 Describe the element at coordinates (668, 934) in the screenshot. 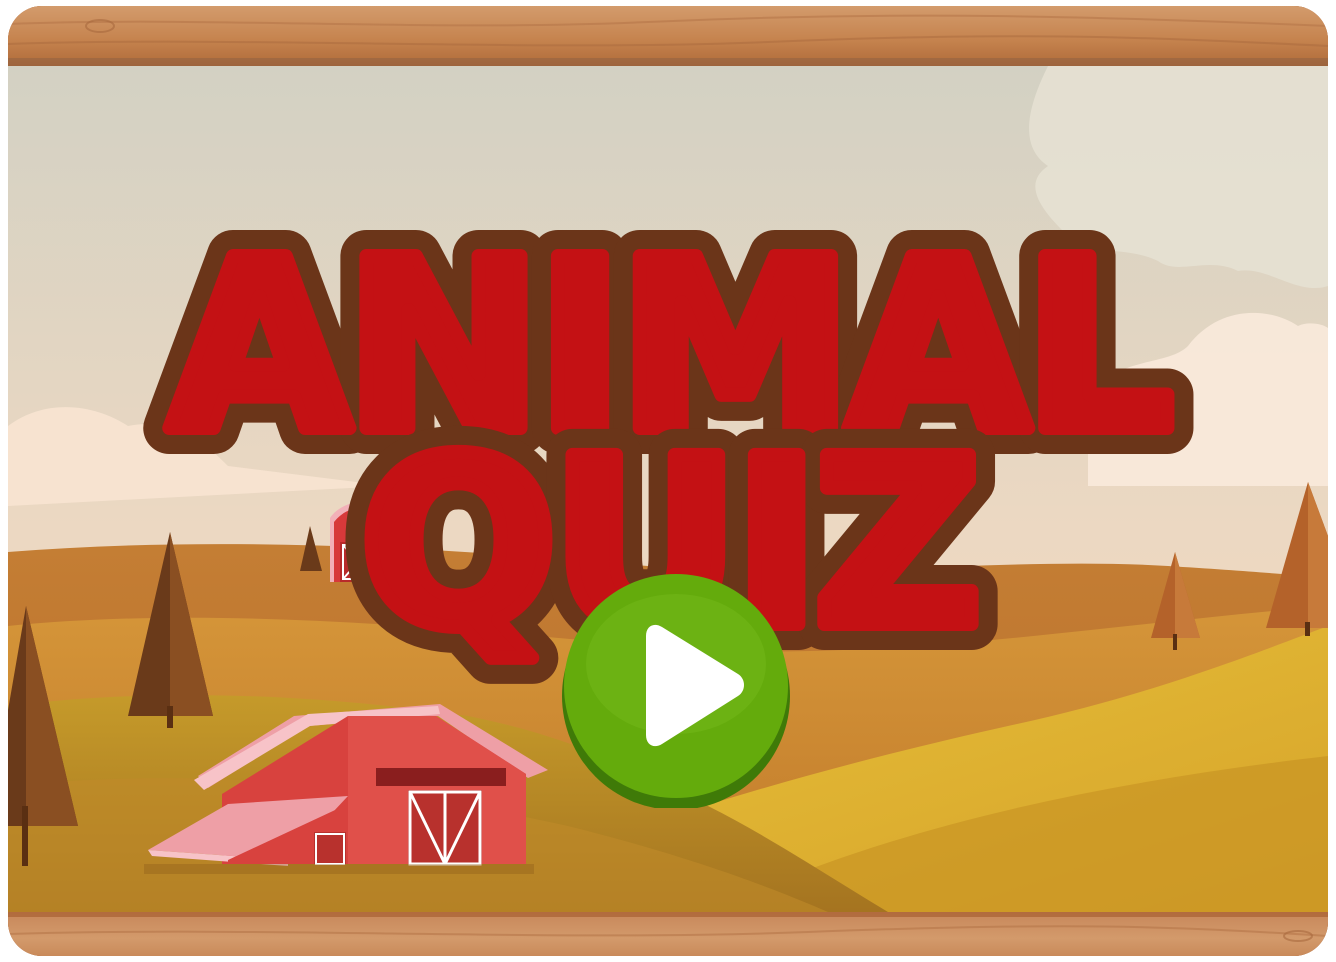

I see `wood-plank-bottom` at that location.